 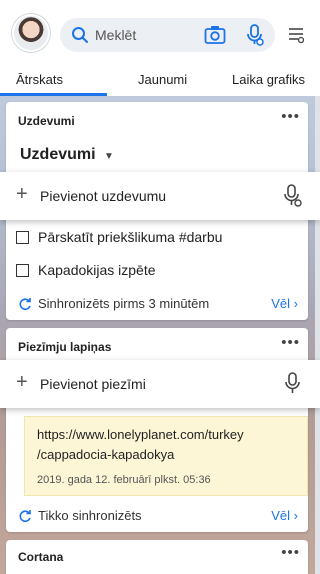 I want to click on add-task-bar: + Pievienot uzdevumu, so click(x=160, y=196).